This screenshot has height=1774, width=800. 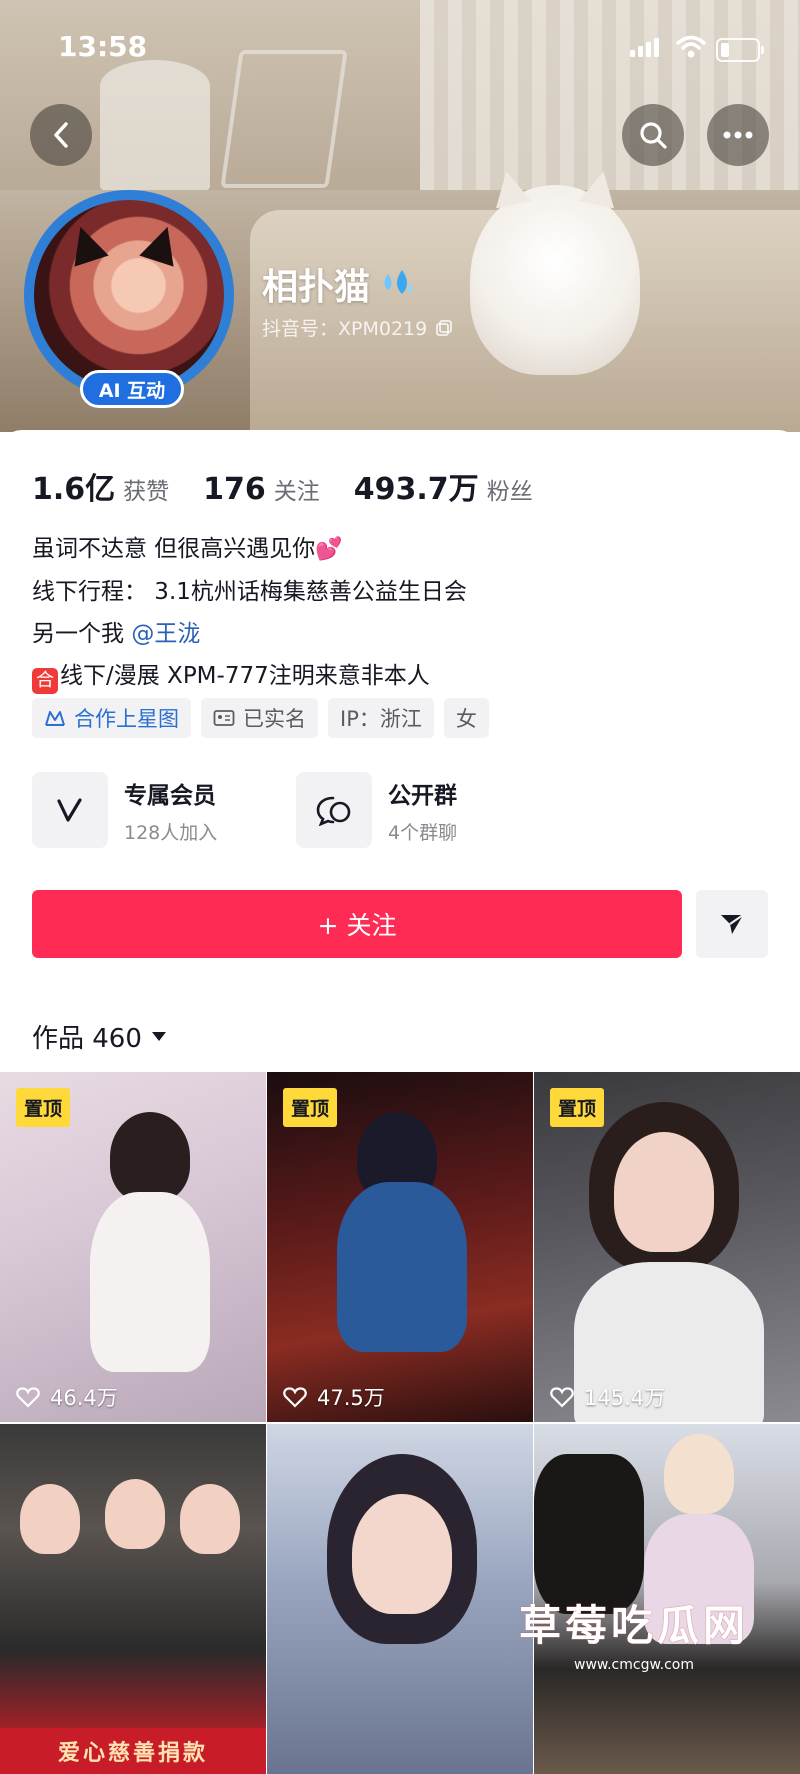 I want to click on video-tile: 置顶 47.5万, so click(x=400, y=1247).